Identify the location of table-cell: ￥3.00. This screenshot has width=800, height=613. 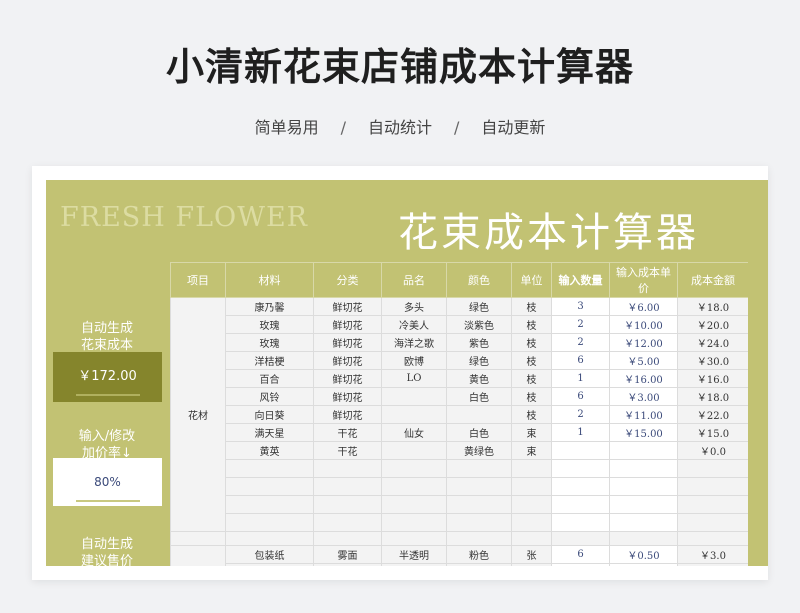
(643, 396).